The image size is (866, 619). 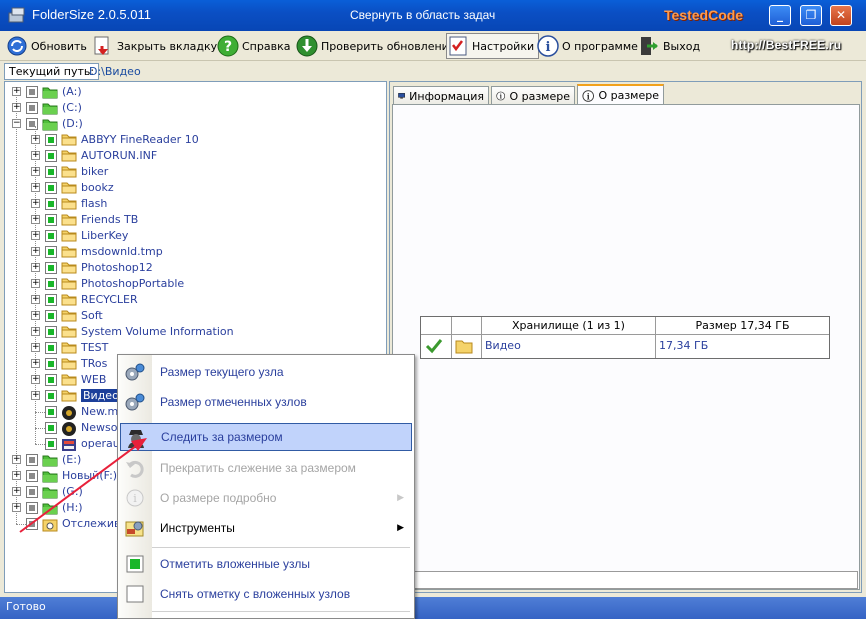 What do you see at coordinates (266, 468) in the screenshot?
I see `menu-item-stop-watching: Прекратить слежение за размером` at bounding box center [266, 468].